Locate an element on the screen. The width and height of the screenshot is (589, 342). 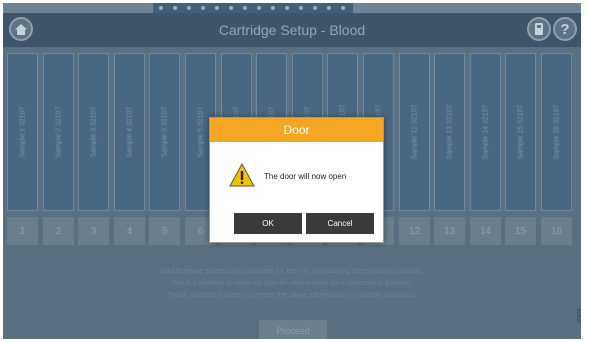
position-number: 5 is located at coordinates (164, 231).